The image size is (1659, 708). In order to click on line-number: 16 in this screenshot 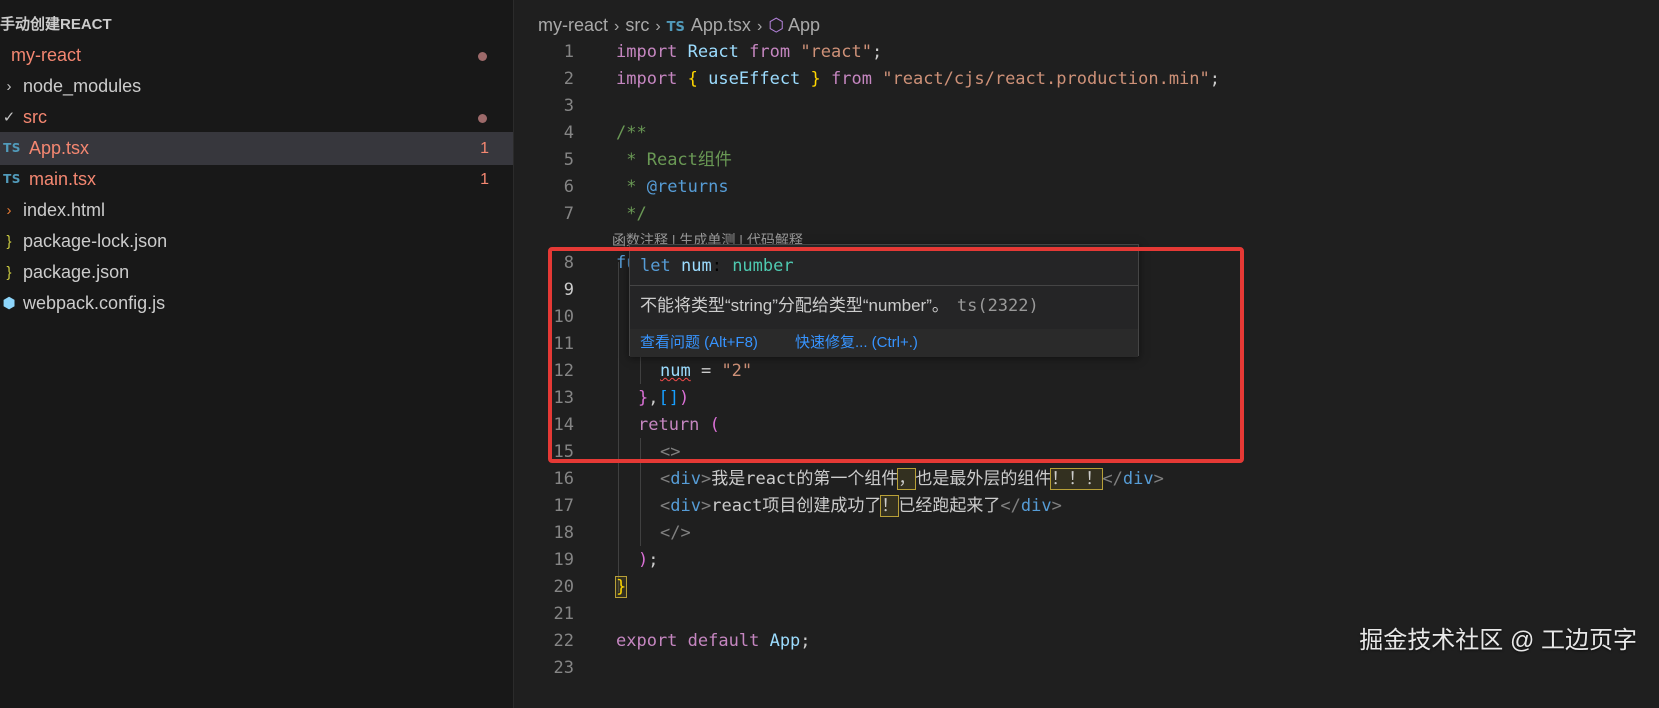, I will do `click(563, 479)`.